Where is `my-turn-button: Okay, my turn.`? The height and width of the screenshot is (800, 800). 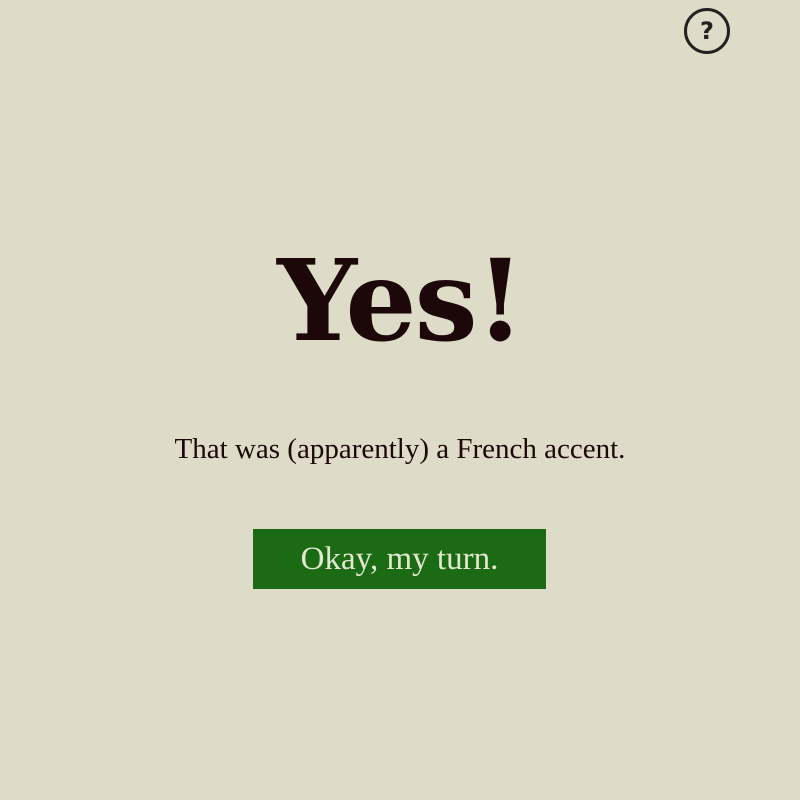 my-turn-button: Okay, my turn. is located at coordinates (399, 559).